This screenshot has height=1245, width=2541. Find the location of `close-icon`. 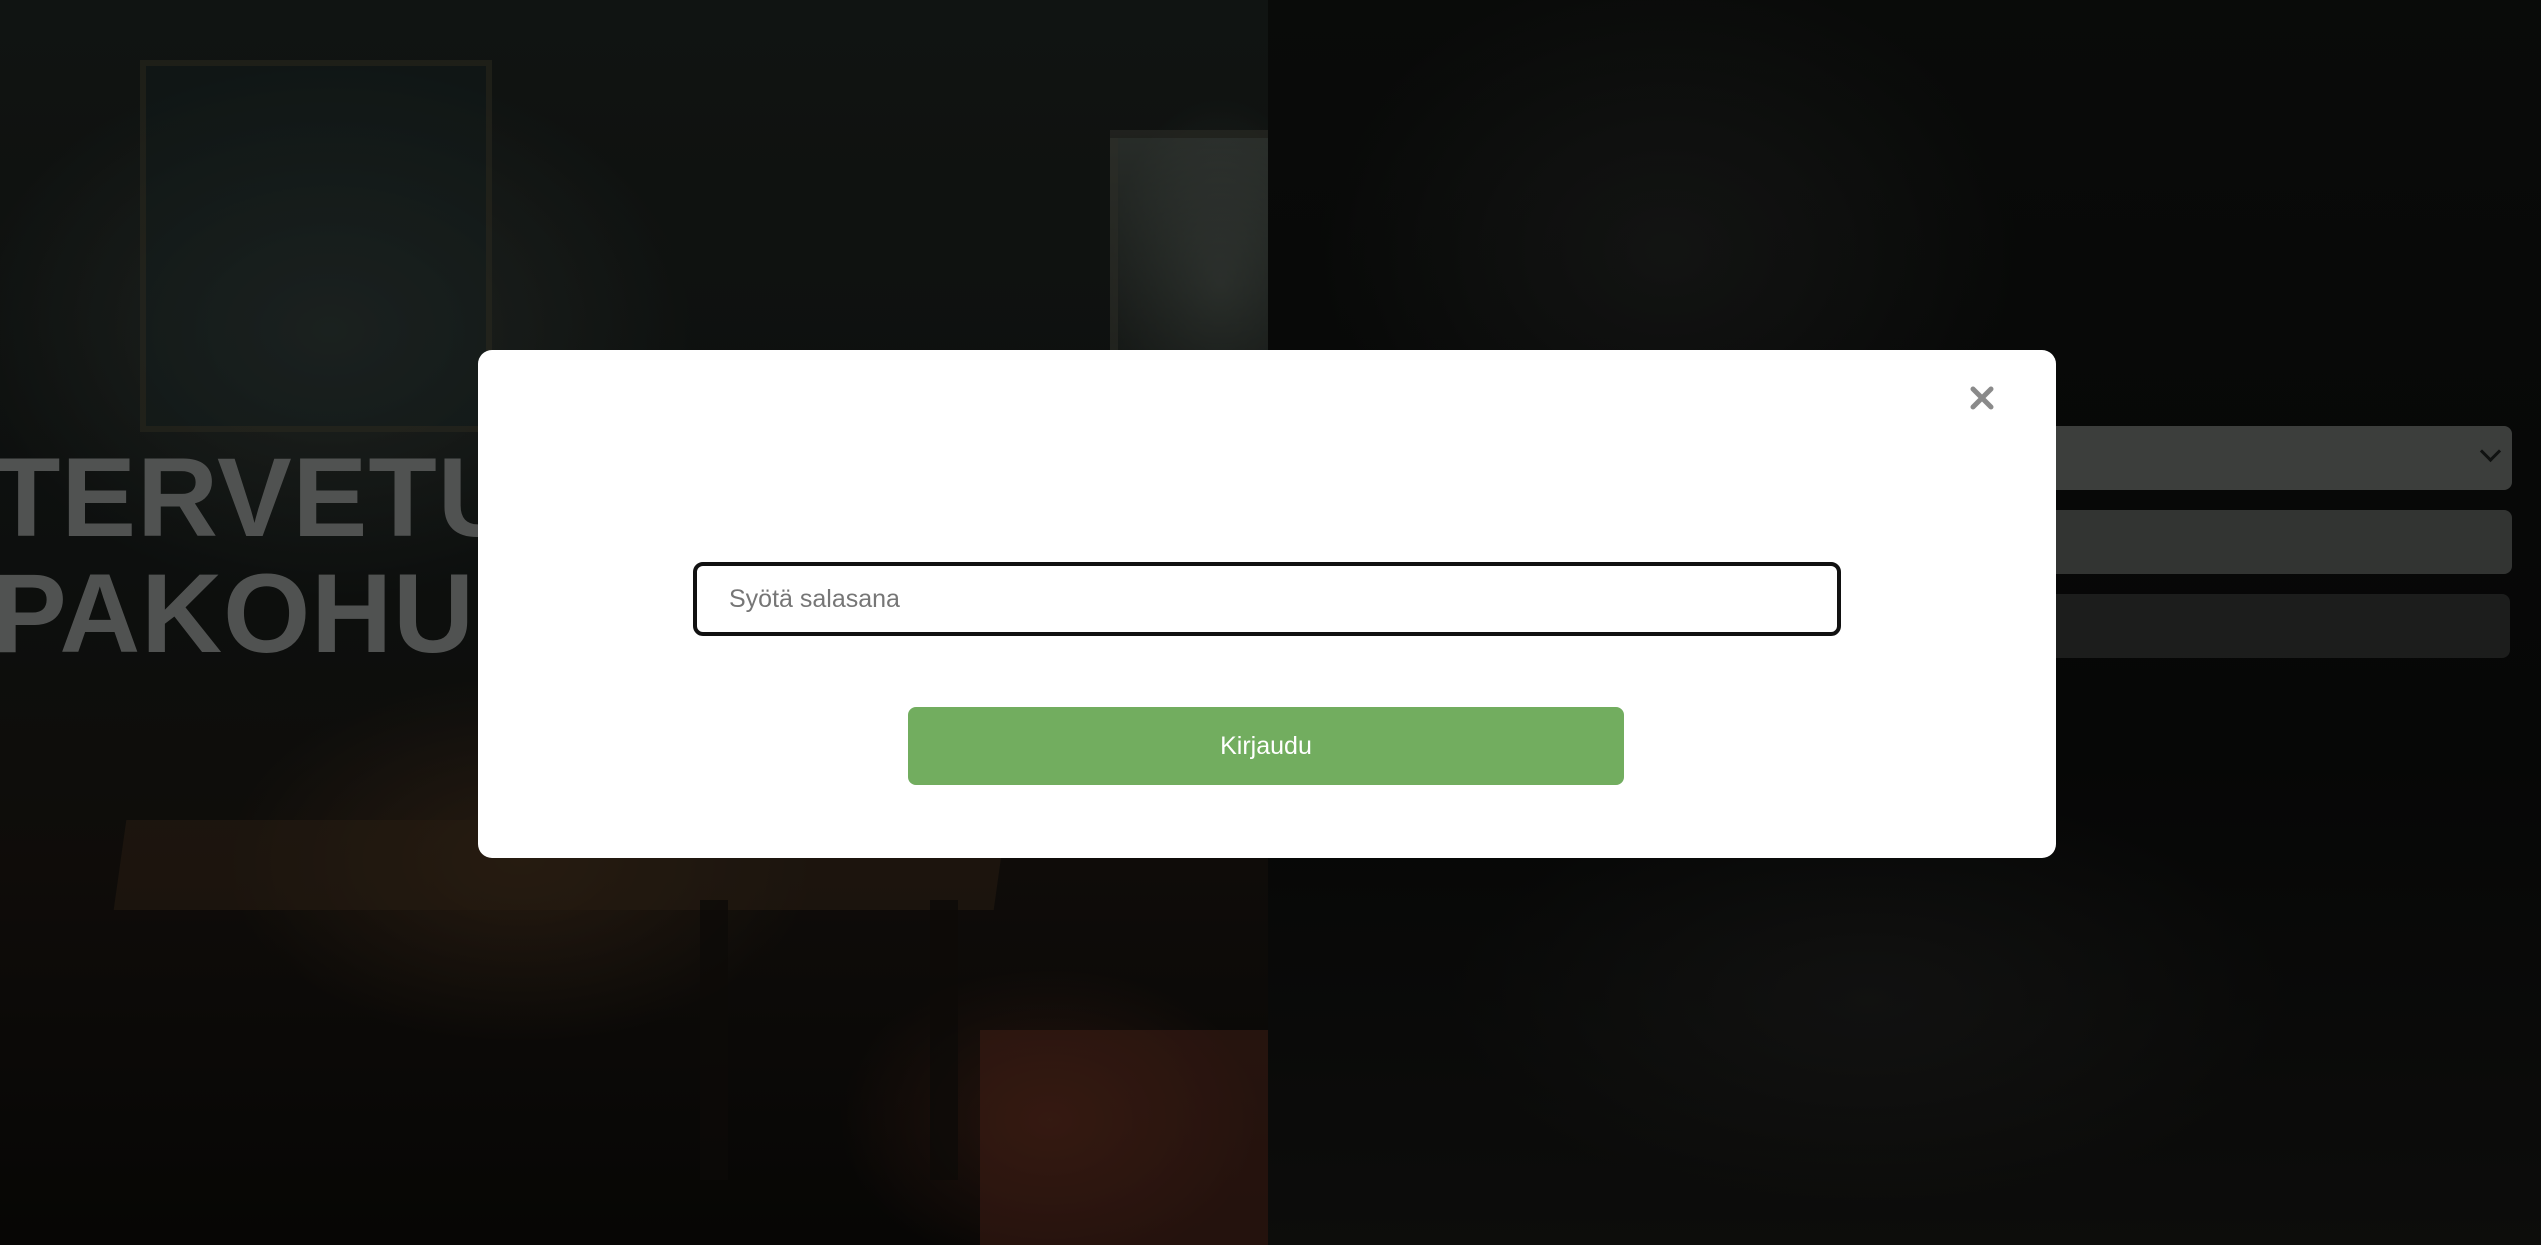

close-icon is located at coordinates (1982, 398).